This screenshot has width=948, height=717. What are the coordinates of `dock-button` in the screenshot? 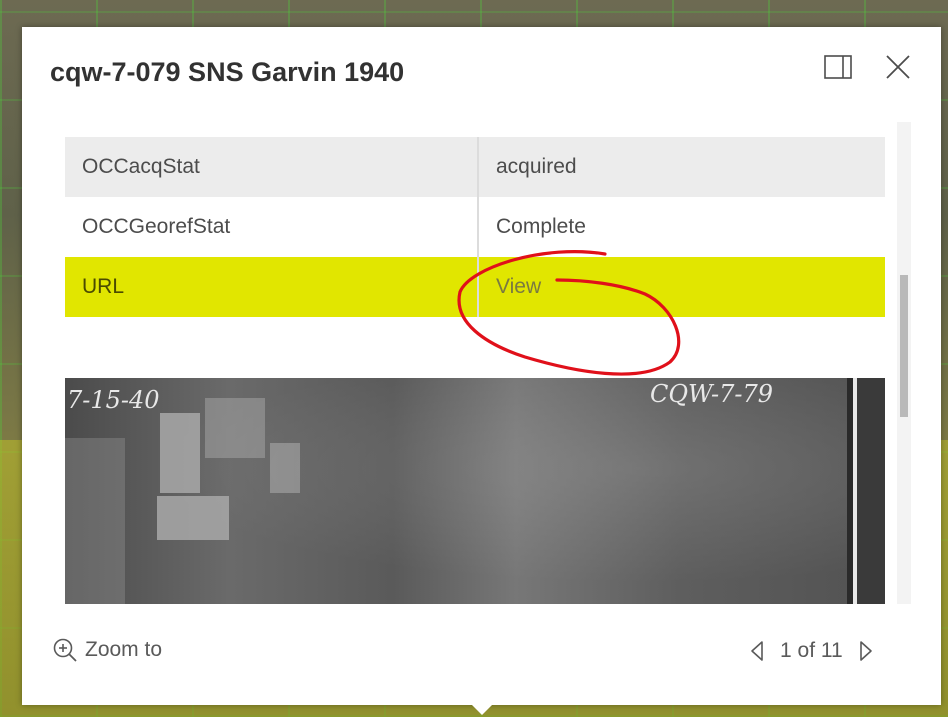 It's located at (838, 67).